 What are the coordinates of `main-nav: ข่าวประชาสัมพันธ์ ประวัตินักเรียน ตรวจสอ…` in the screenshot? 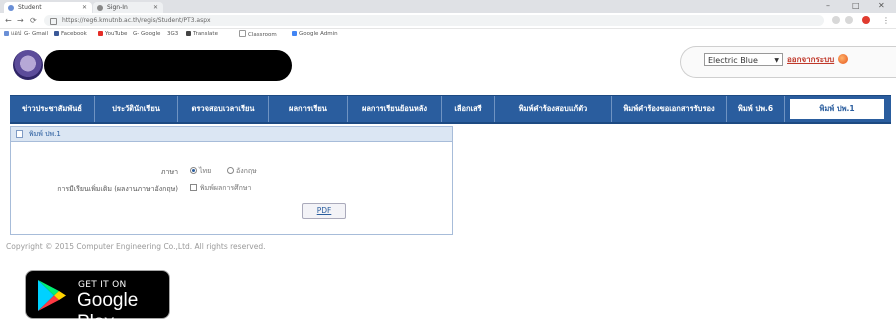 It's located at (450, 109).